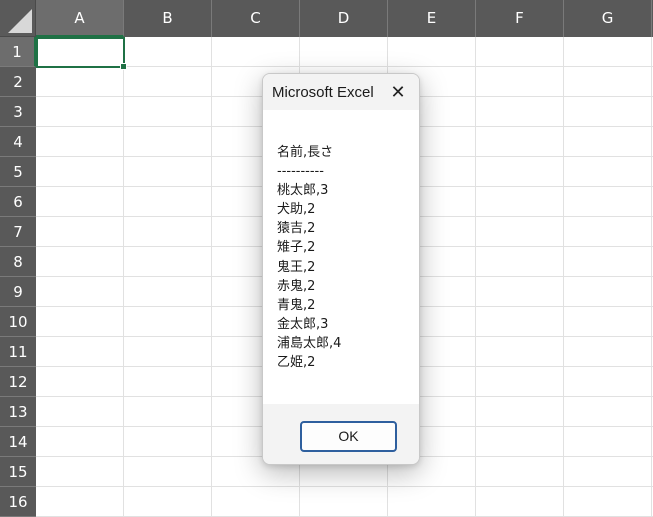 The width and height of the screenshot is (653, 517). What do you see at coordinates (18, 322) in the screenshot?
I see `row-header-10: 10` at bounding box center [18, 322].